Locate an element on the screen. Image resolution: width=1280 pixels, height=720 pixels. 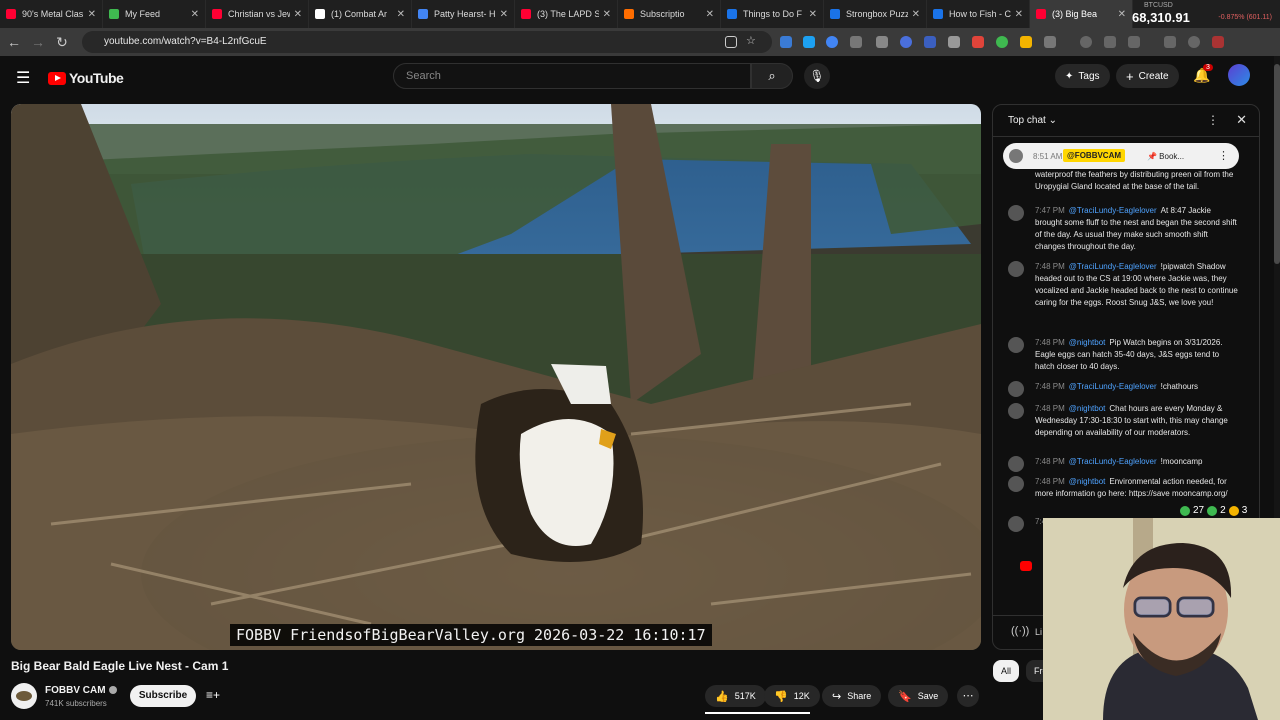
back-icon: ← is located at coordinates (14, 42).